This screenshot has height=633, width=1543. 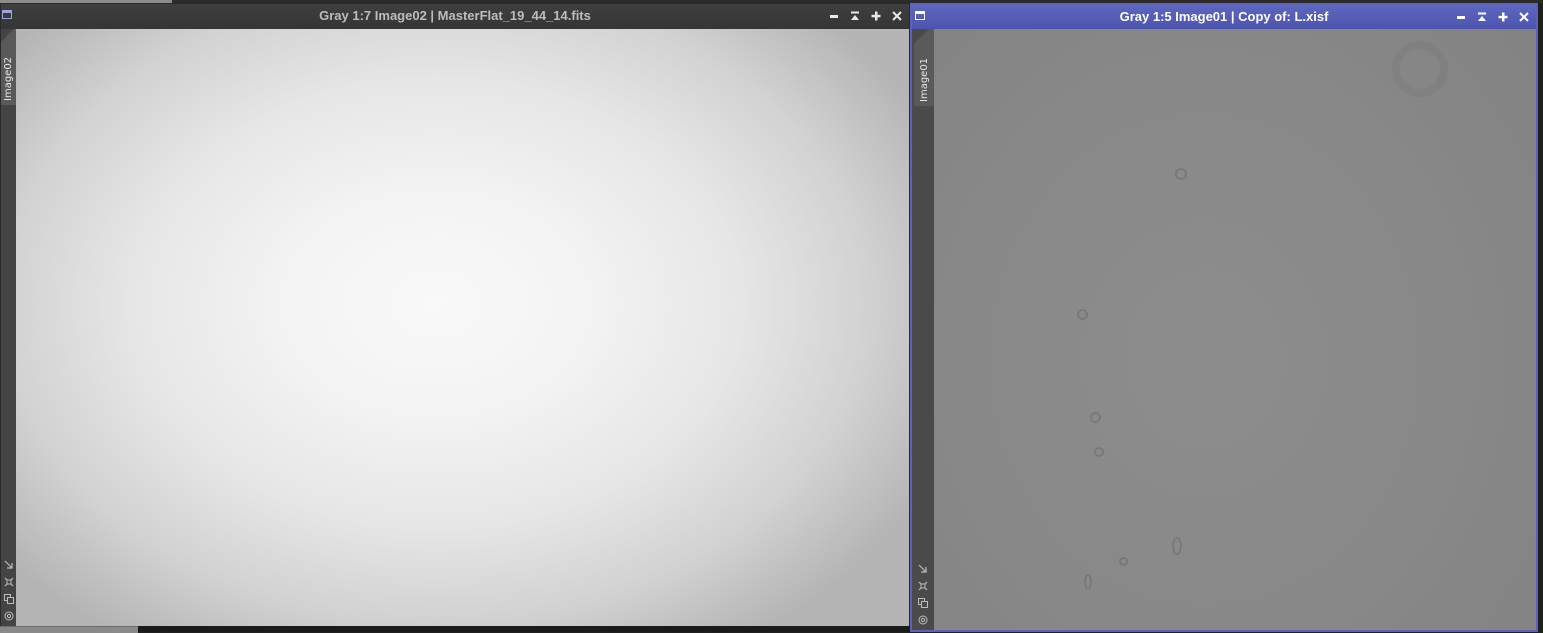 What do you see at coordinates (8, 78) in the screenshot?
I see `view-tab-label: Image02` at bounding box center [8, 78].